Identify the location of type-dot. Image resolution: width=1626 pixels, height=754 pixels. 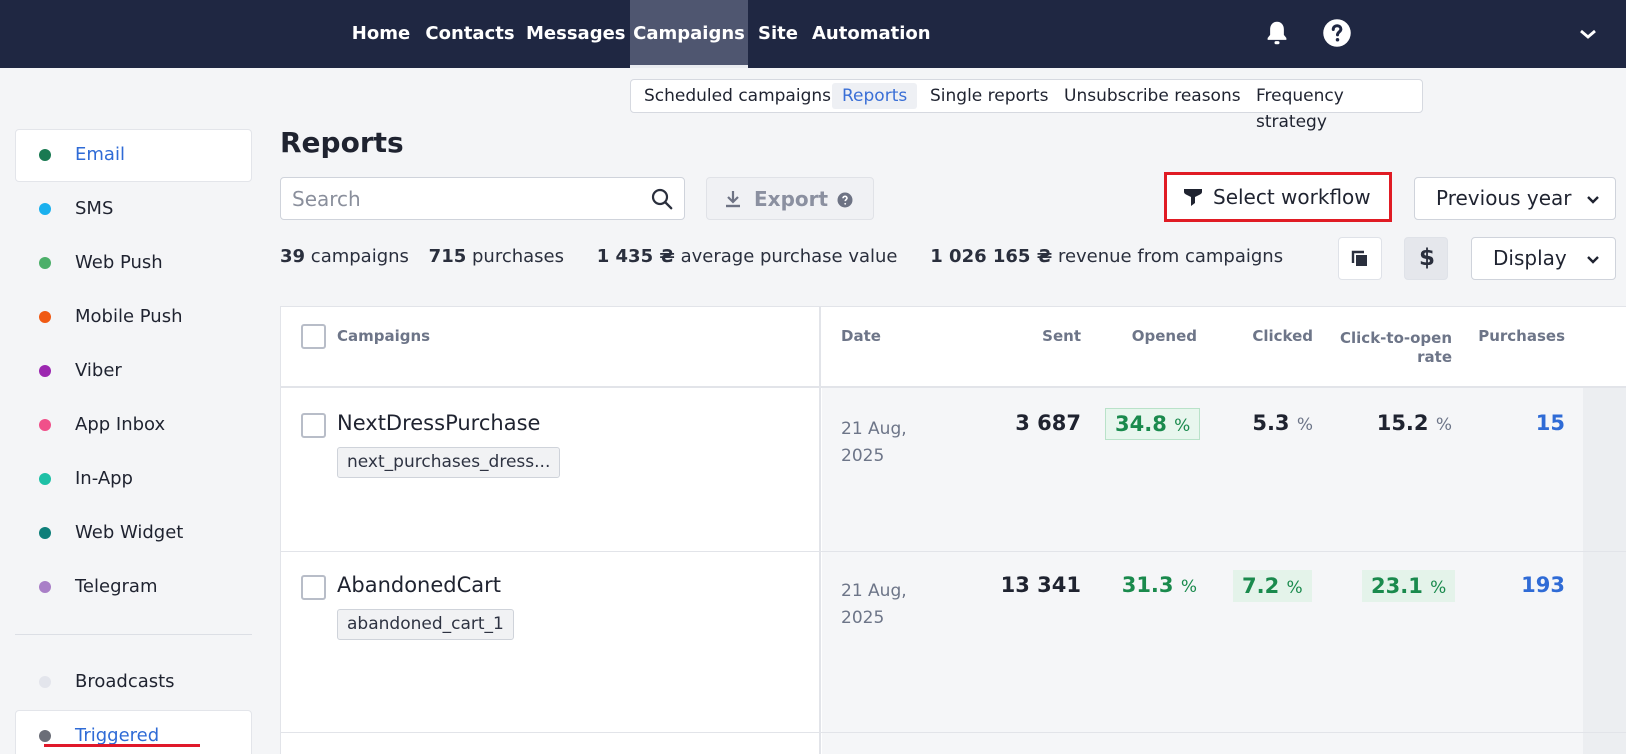
(45, 736).